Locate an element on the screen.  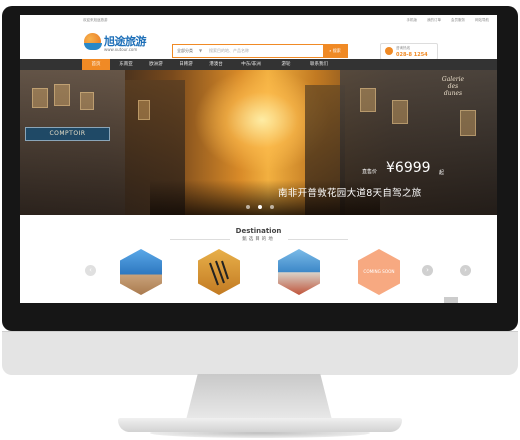
carousel-next-button: › is located at coordinates (427, 270).